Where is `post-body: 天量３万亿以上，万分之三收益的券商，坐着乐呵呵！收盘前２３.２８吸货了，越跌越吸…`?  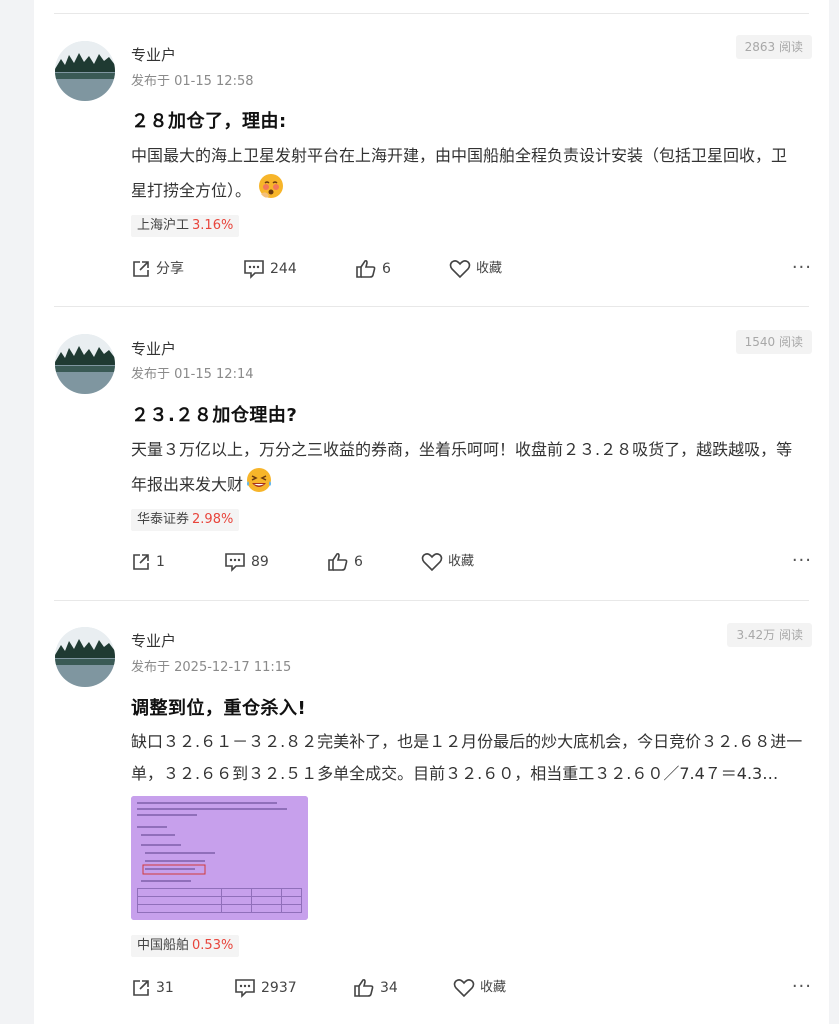
post-body: 天量３万亿以上，万分之三收益的券商，坐着乐呵呵！收盘前２３.２８吸货了，越跌越吸… is located at coordinates (472, 469).